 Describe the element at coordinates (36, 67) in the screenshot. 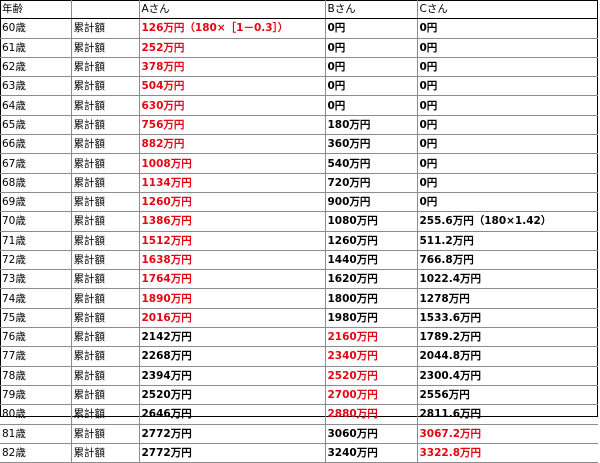

I see `cell-age: 62歳` at that location.